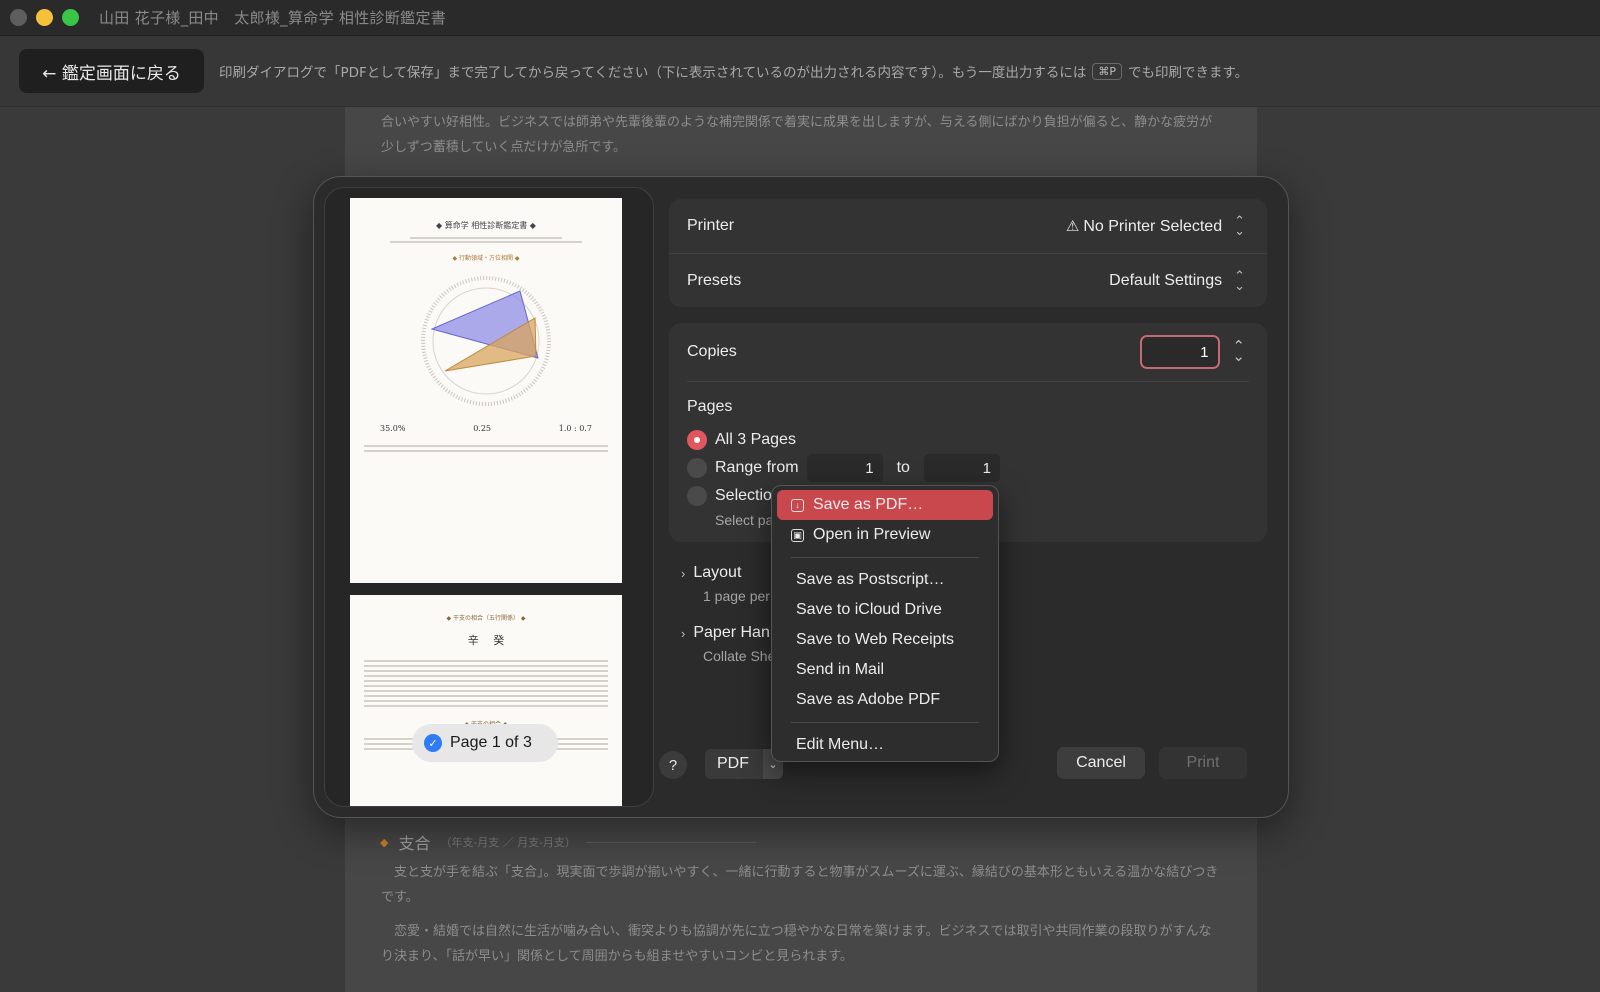  Describe the element at coordinates (711, 225) in the screenshot. I see `printer-label: Printer` at that location.